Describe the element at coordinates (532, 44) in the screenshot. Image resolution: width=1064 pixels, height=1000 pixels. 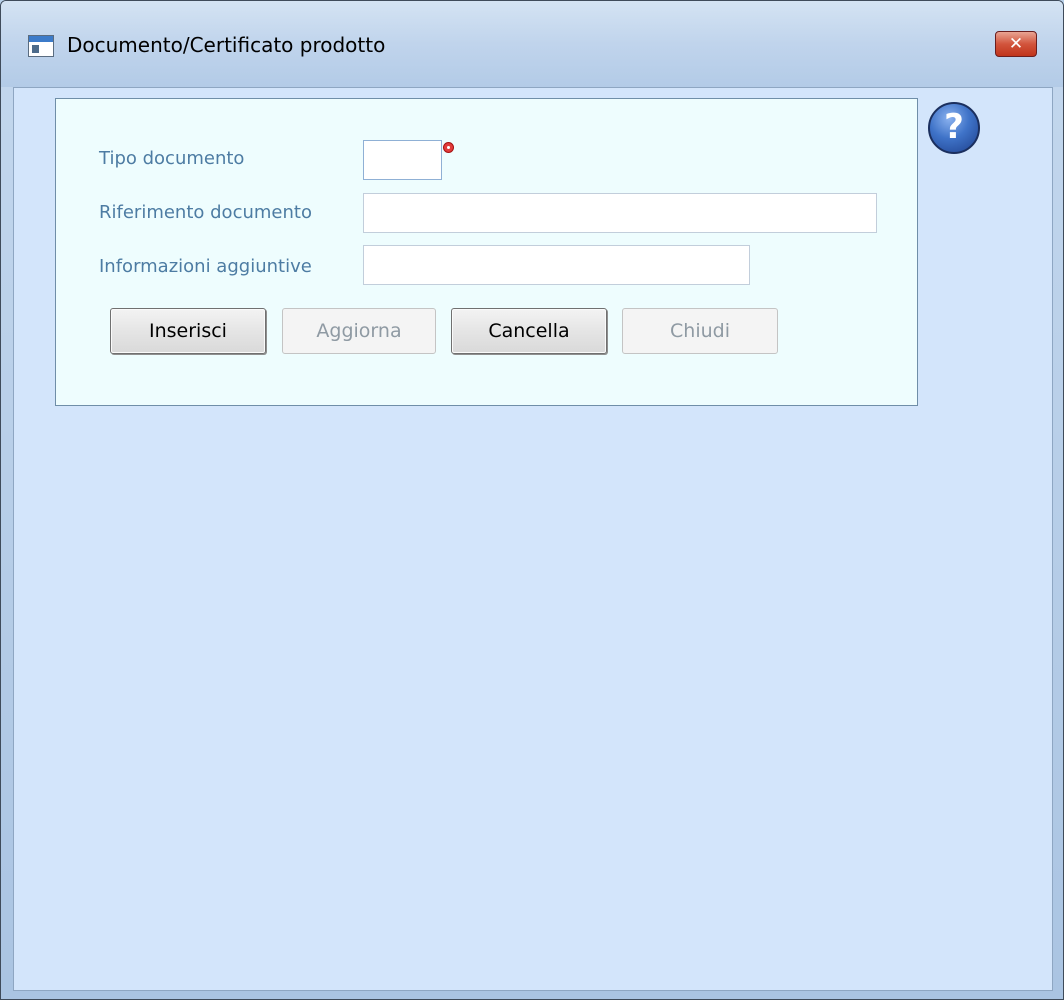
I see `title-bar: Documento/Certificato prodotto ✕` at that location.